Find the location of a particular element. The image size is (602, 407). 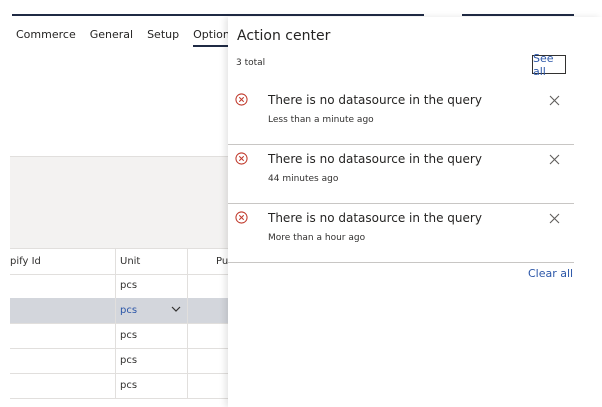

column-header-unit: Unit is located at coordinates (130, 261).